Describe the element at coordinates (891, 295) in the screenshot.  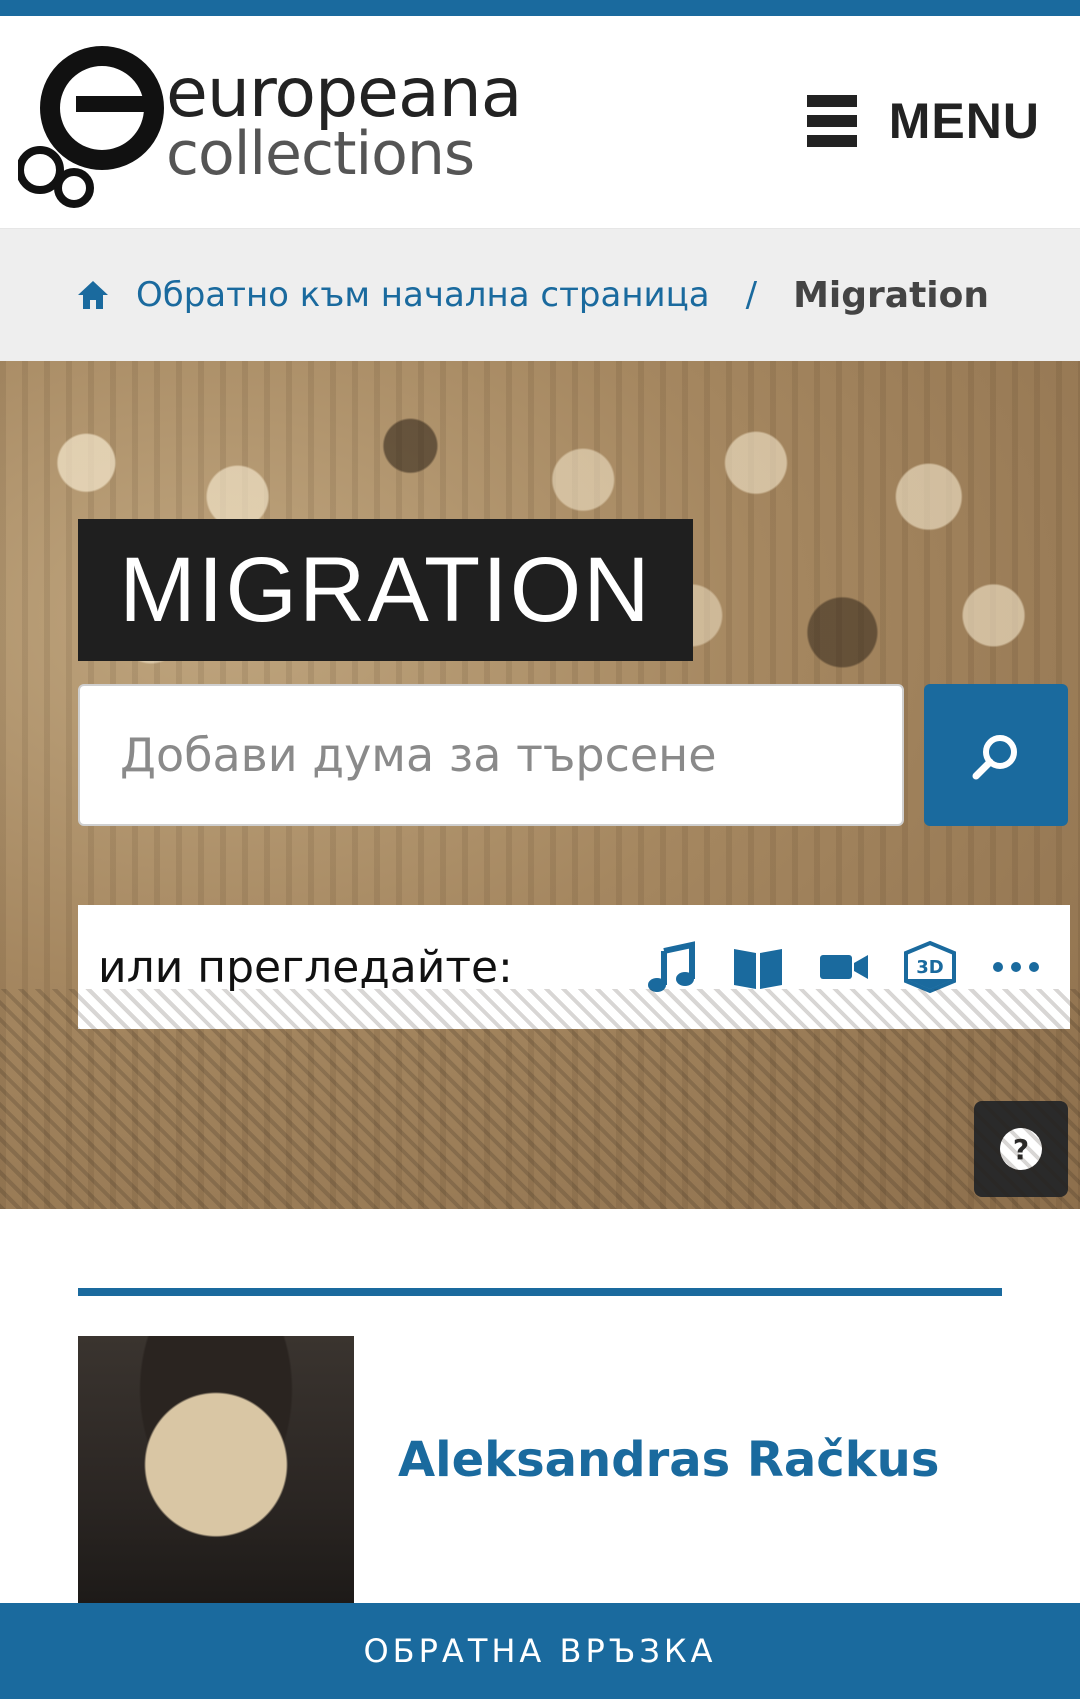
I see `breadcrumb-current: Migration` at that location.